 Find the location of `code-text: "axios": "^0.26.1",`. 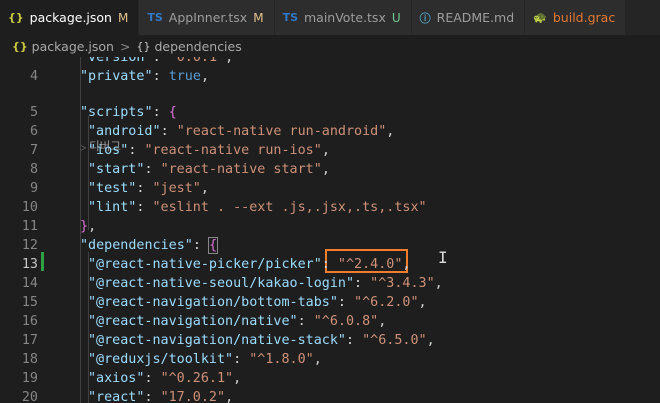

code-text: "axios": "^0.26.1", is located at coordinates (165, 378).